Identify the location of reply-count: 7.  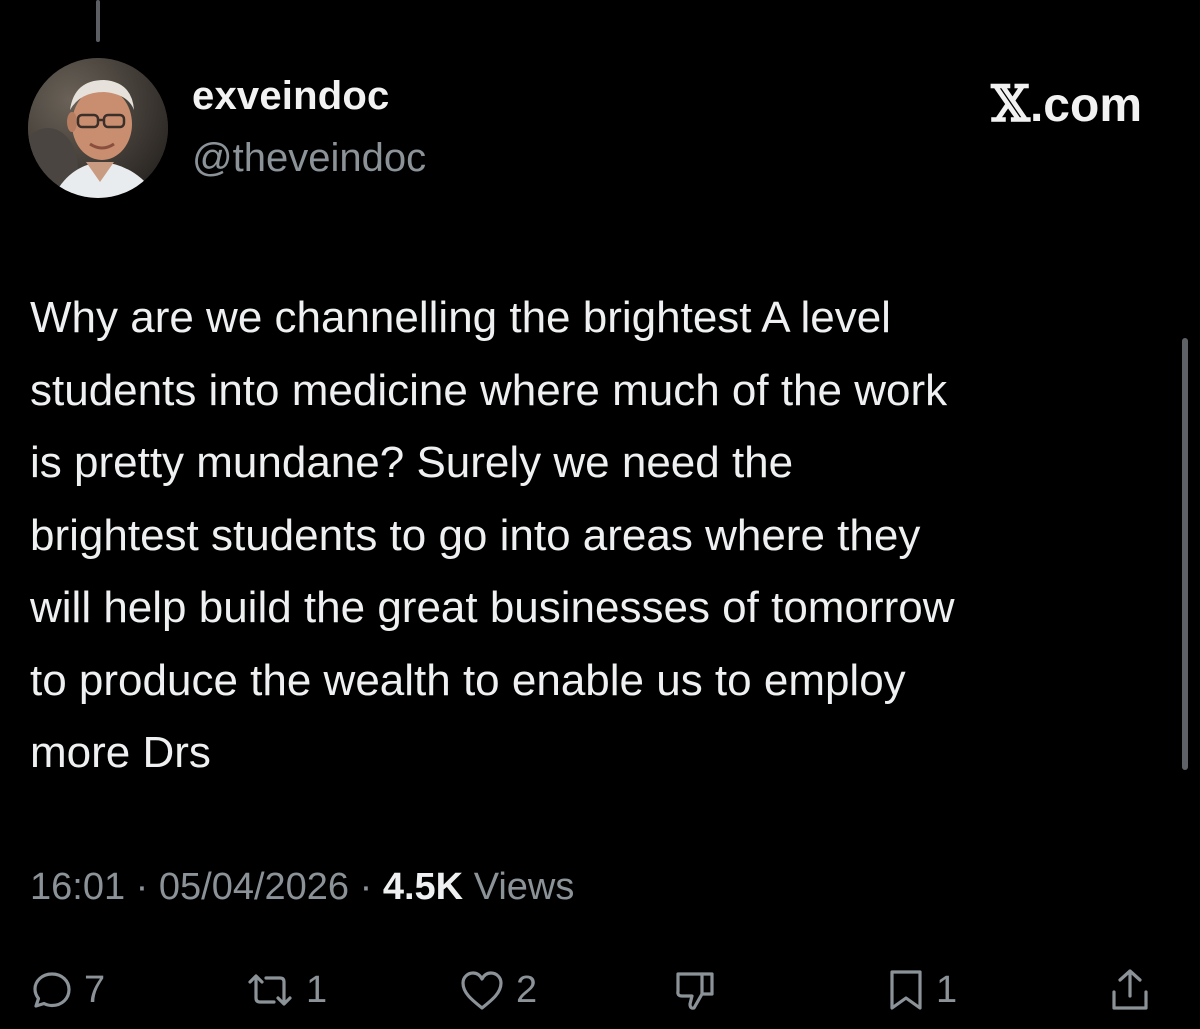
(95, 989).